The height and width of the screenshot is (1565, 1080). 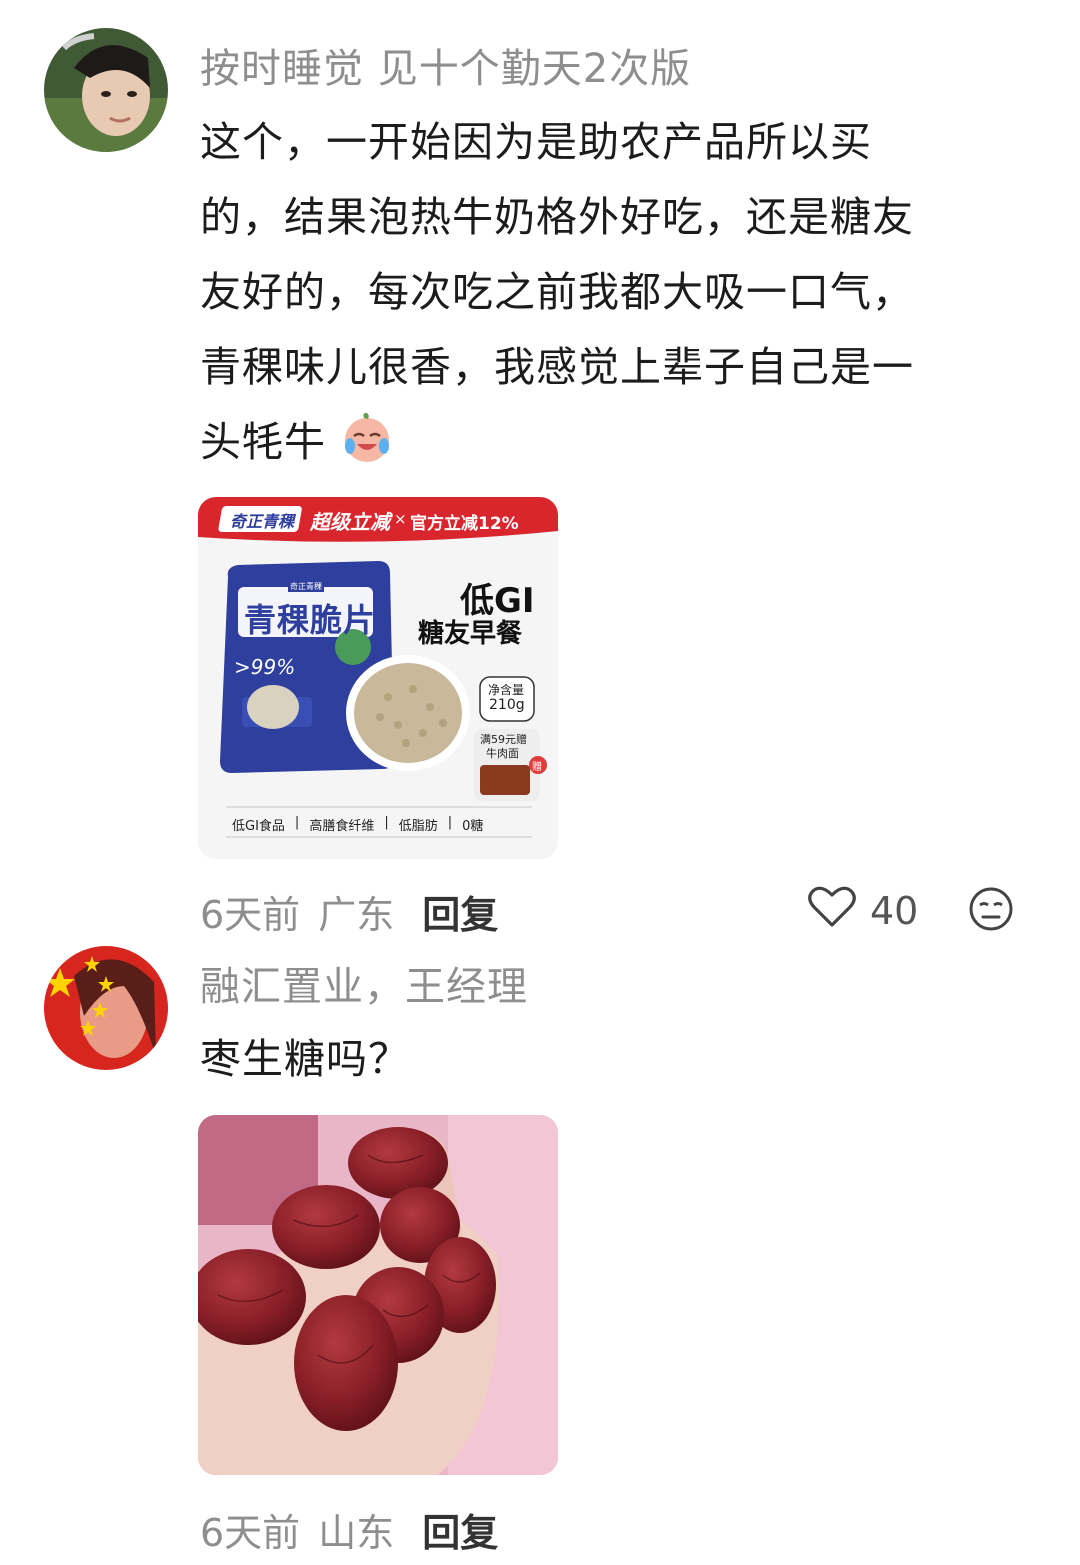 I want to click on package-percent: >99%, so click(x=265, y=667).